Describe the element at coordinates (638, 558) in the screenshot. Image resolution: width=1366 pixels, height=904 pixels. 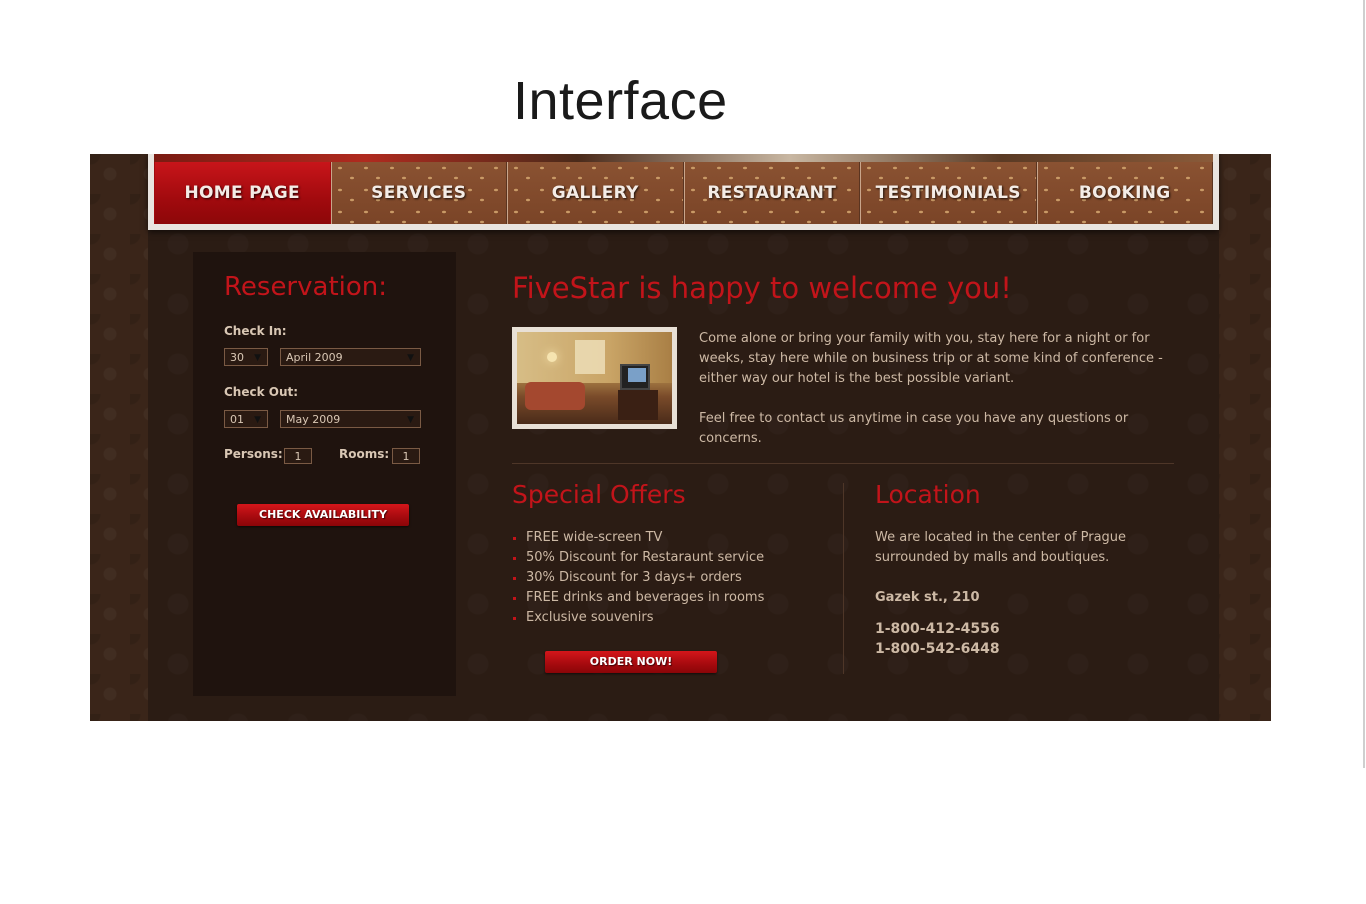
I see `list-item: 50% Discount for Restaraunt service` at that location.